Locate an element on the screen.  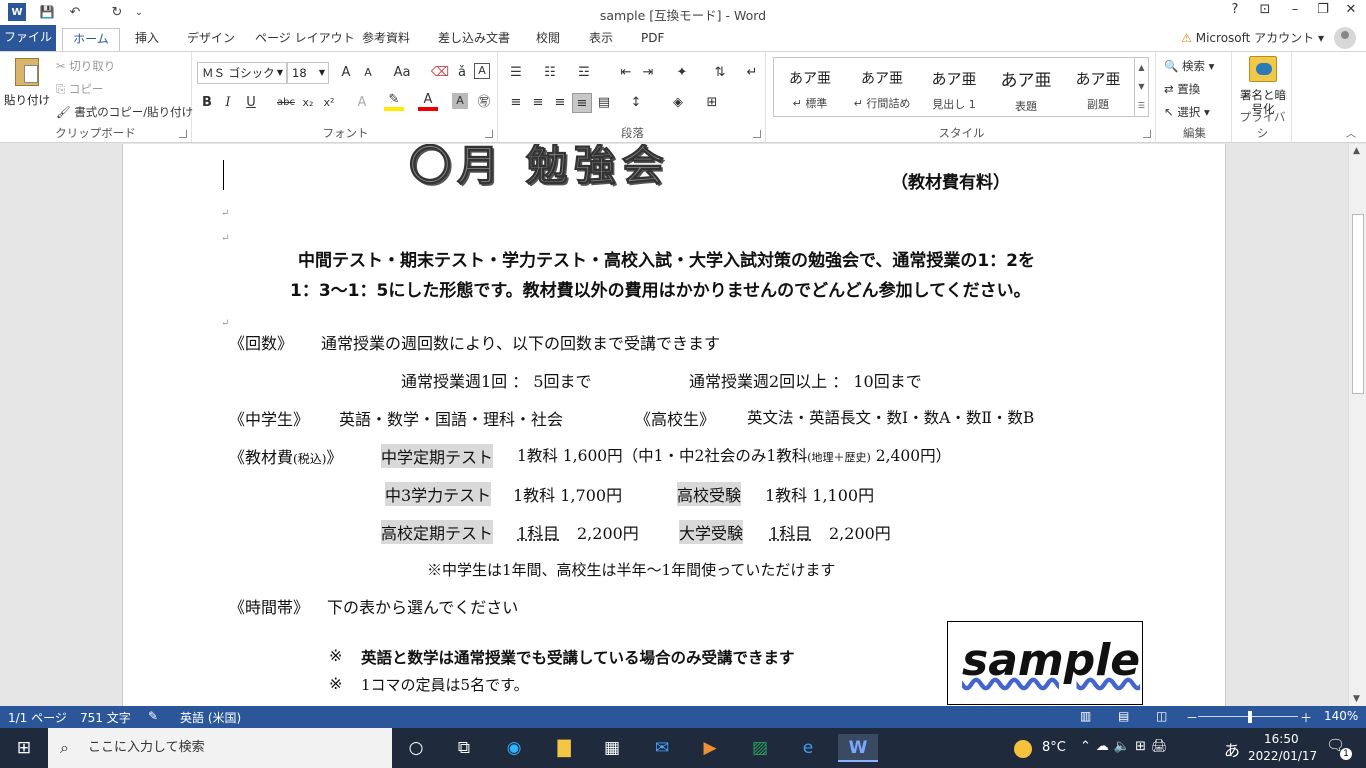
collapse-ribbon-icon: ︿ is located at coordinates (1351, 132).